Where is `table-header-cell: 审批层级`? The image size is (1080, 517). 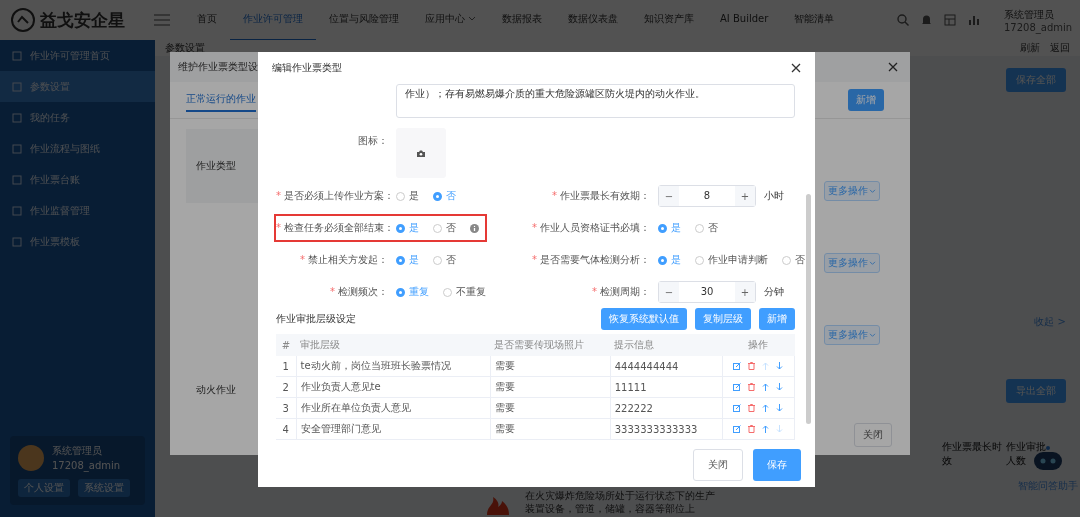 table-header-cell: 审批层级 is located at coordinates (320, 344).